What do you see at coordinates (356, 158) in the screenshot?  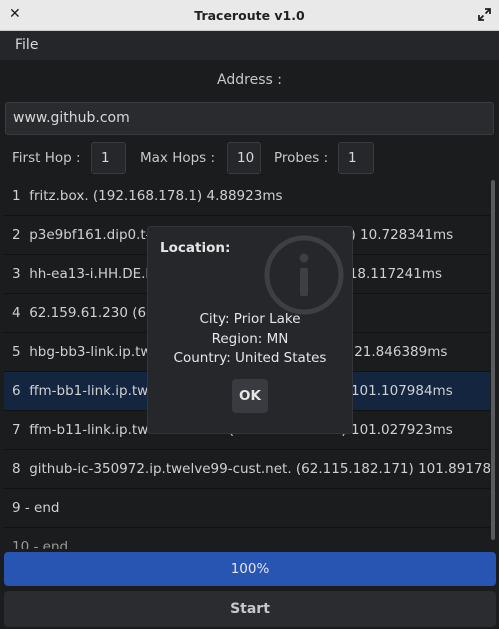 I see `probes-input: 1` at bounding box center [356, 158].